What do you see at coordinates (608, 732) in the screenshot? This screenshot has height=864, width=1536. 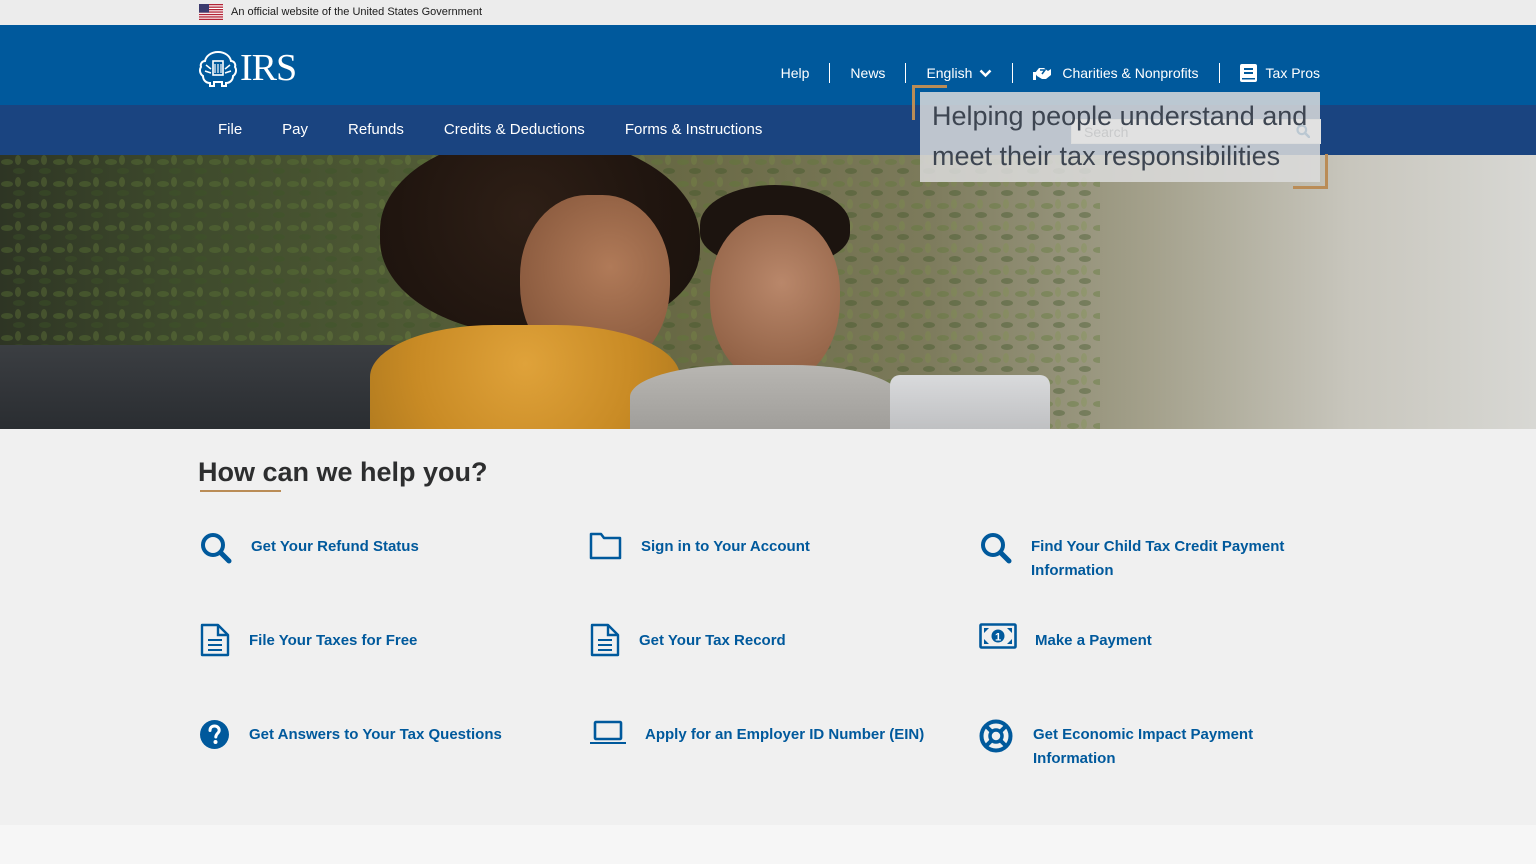 I see `laptop-icon` at bounding box center [608, 732].